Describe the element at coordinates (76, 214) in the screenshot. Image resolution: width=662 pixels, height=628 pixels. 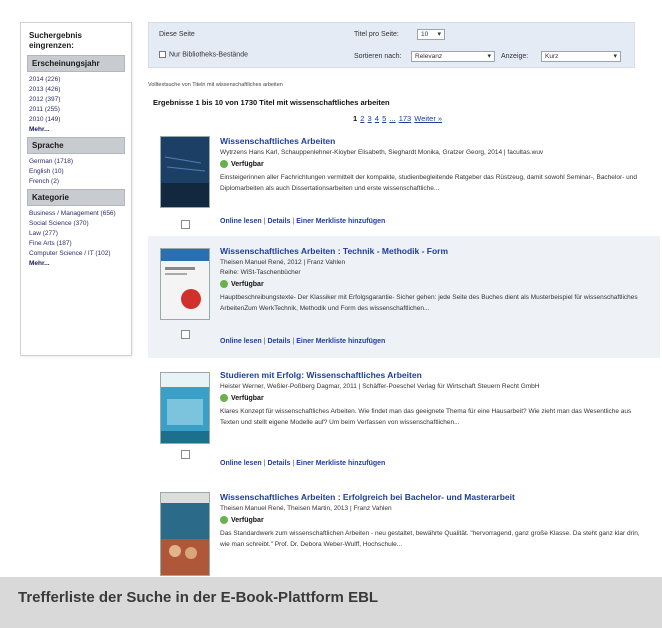
I see `facet-category-business: Business / Management (656)` at that location.